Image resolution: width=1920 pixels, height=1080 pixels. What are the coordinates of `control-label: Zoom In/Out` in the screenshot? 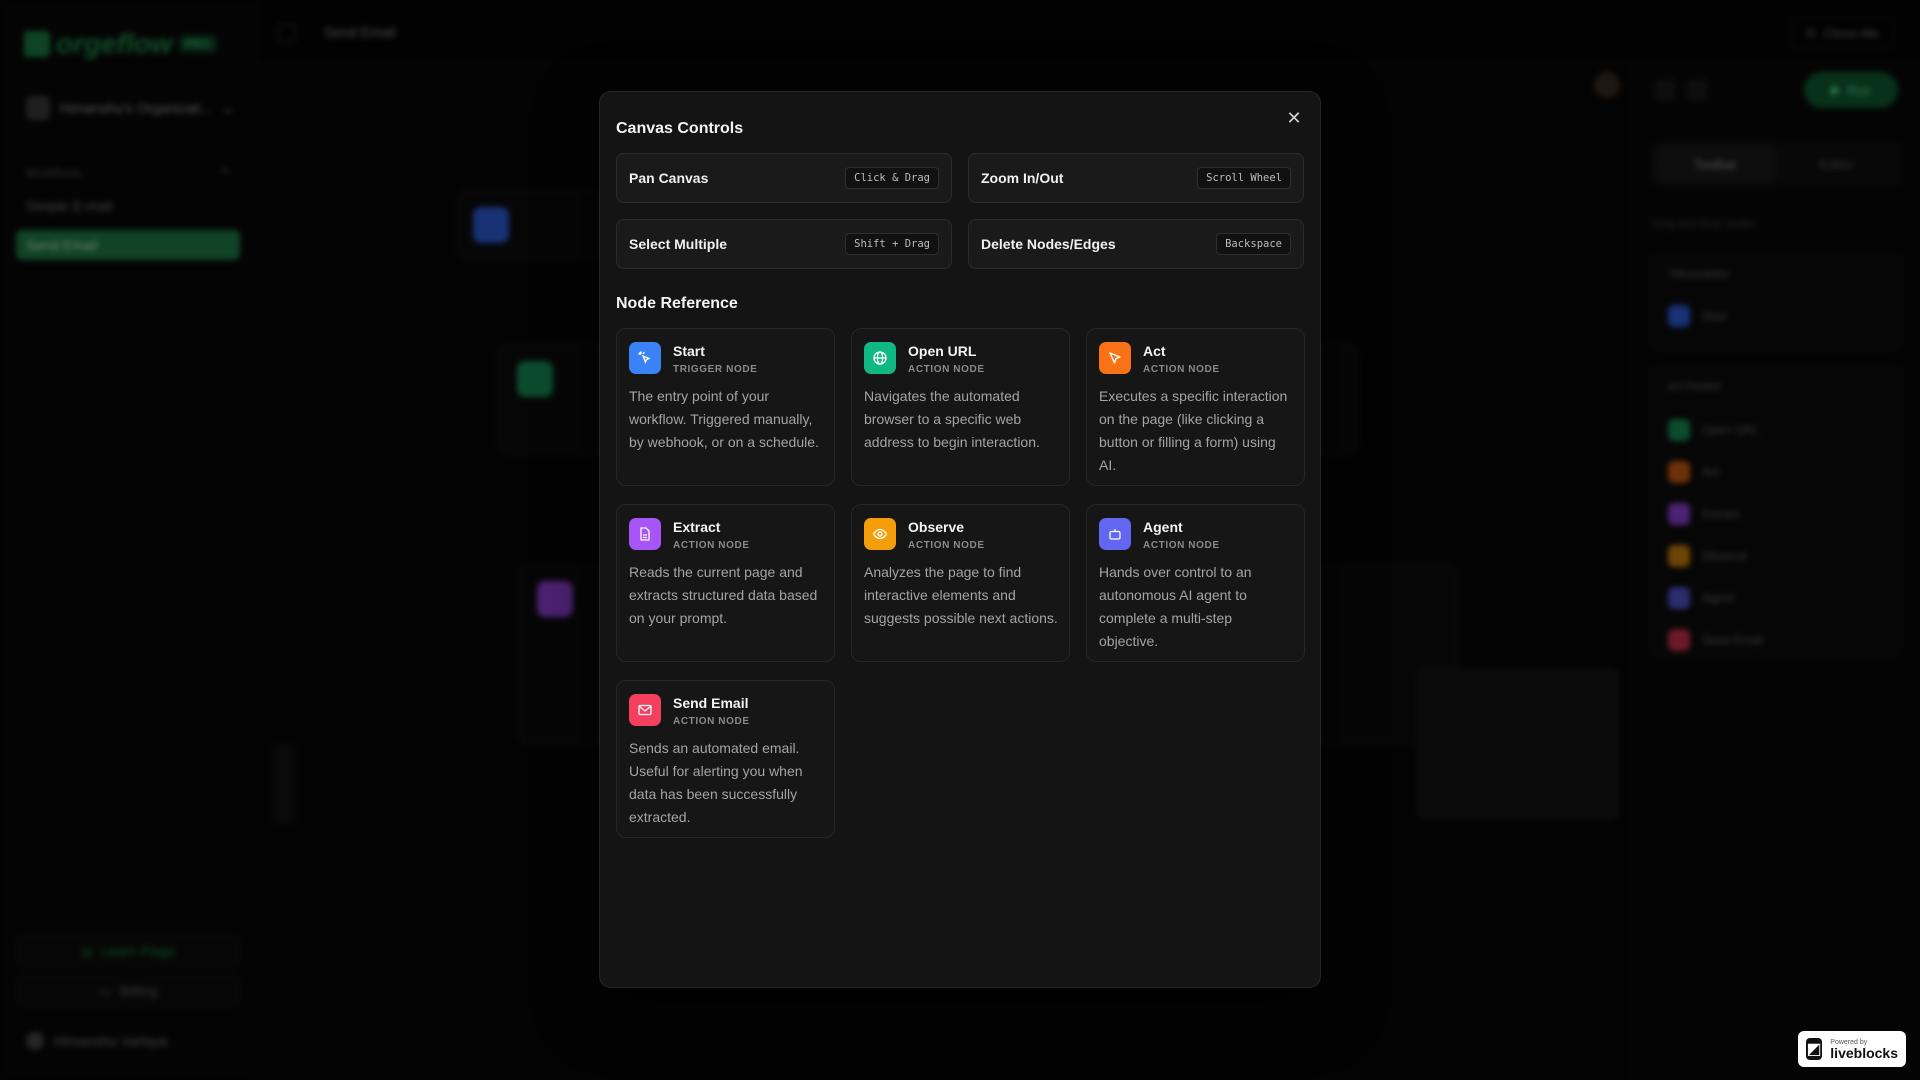 It's located at (1022, 178).